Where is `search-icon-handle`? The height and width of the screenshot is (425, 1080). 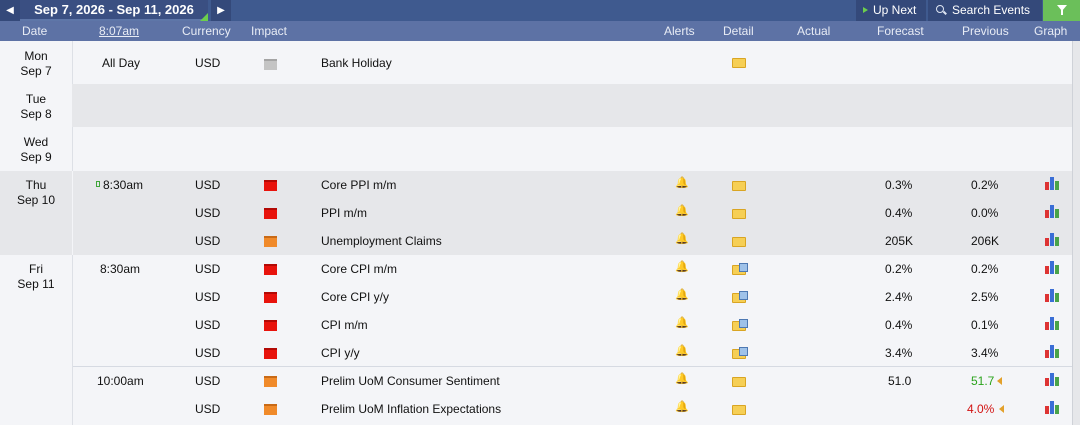
search-icon-handle is located at coordinates (945, 12).